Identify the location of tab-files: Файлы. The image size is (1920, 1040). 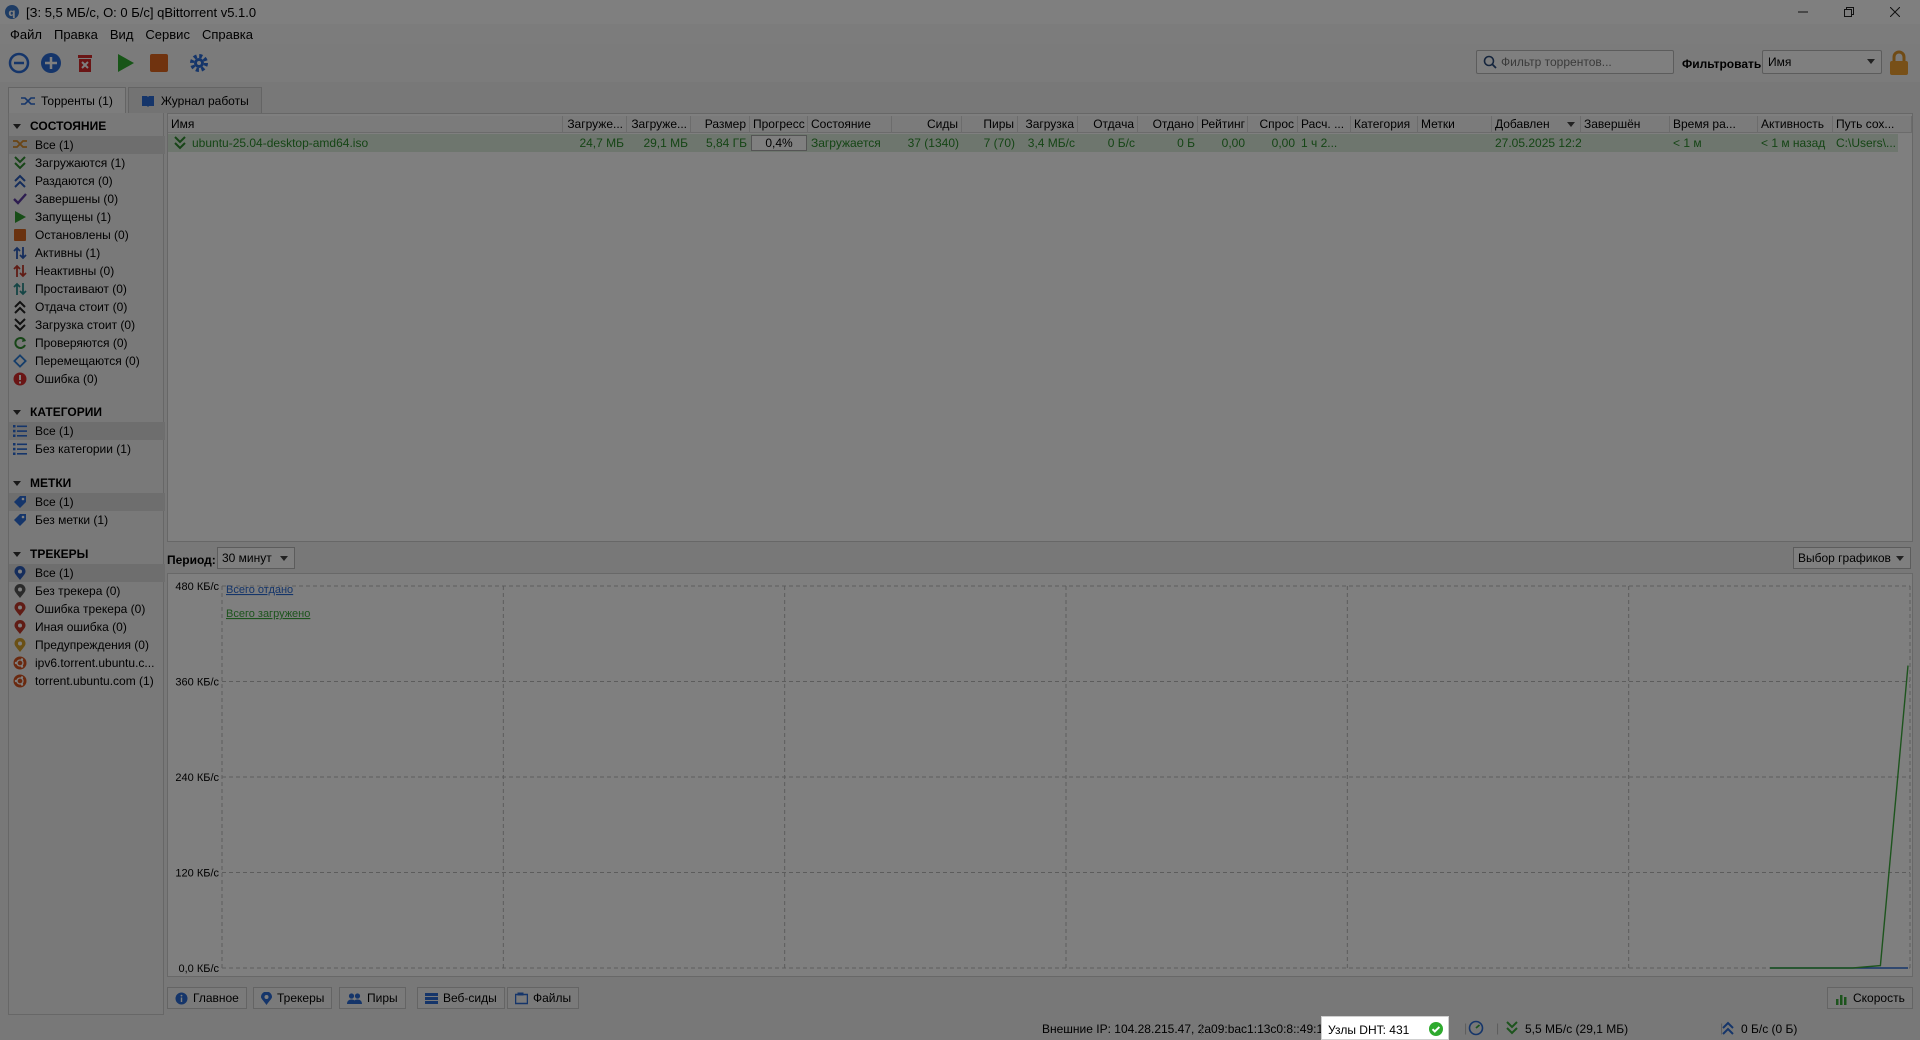
(543, 998).